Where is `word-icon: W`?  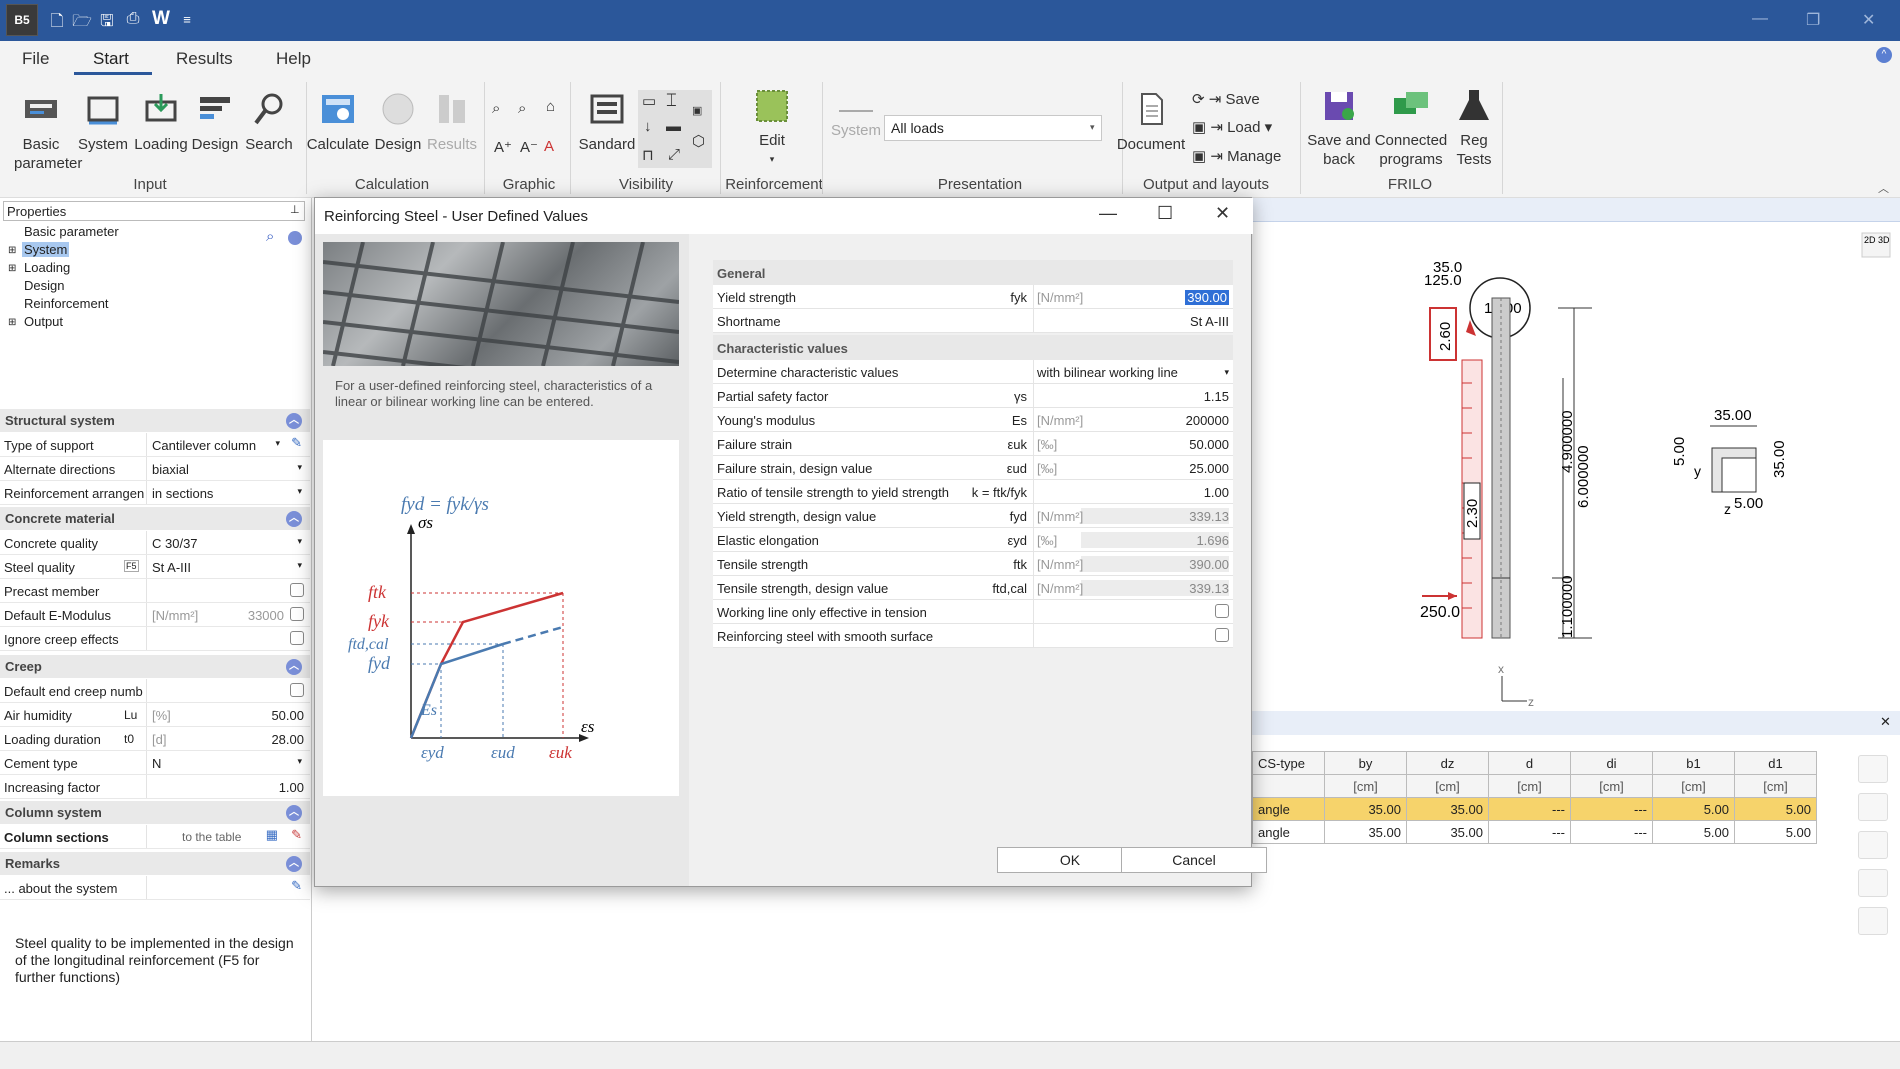 word-icon: W is located at coordinates (161, 19).